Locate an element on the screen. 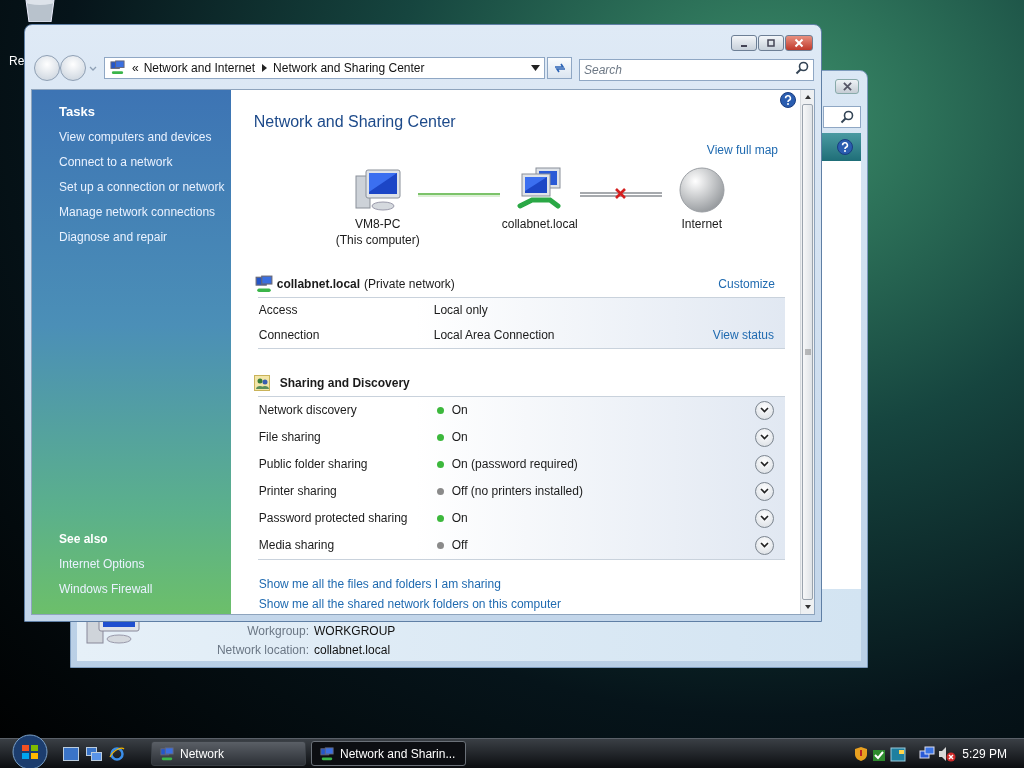  shield-icon is located at coordinates (861, 753).